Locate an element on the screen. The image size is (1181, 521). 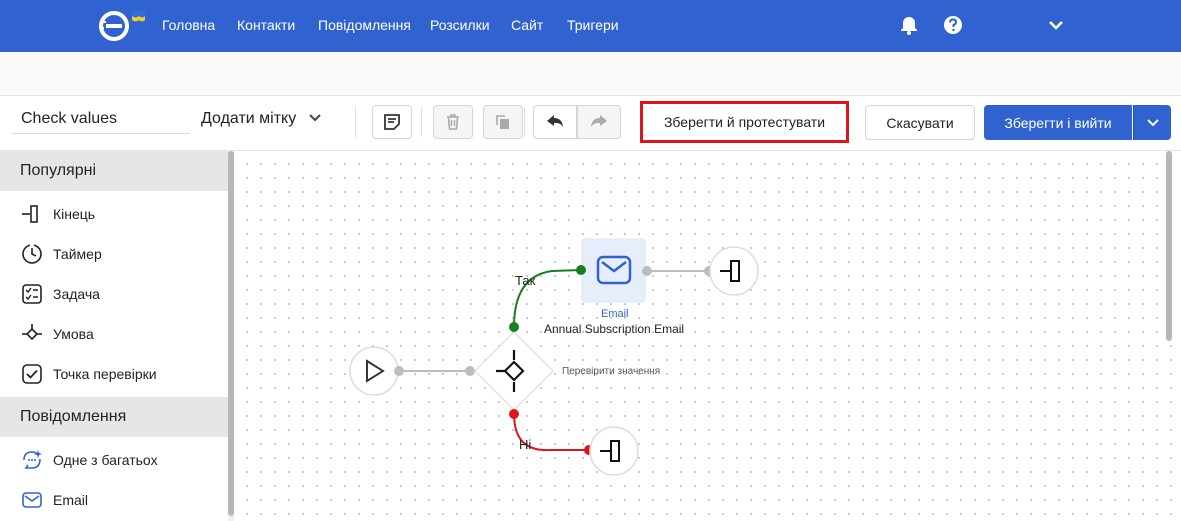
email-output-port is located at coordinates (647, 271).